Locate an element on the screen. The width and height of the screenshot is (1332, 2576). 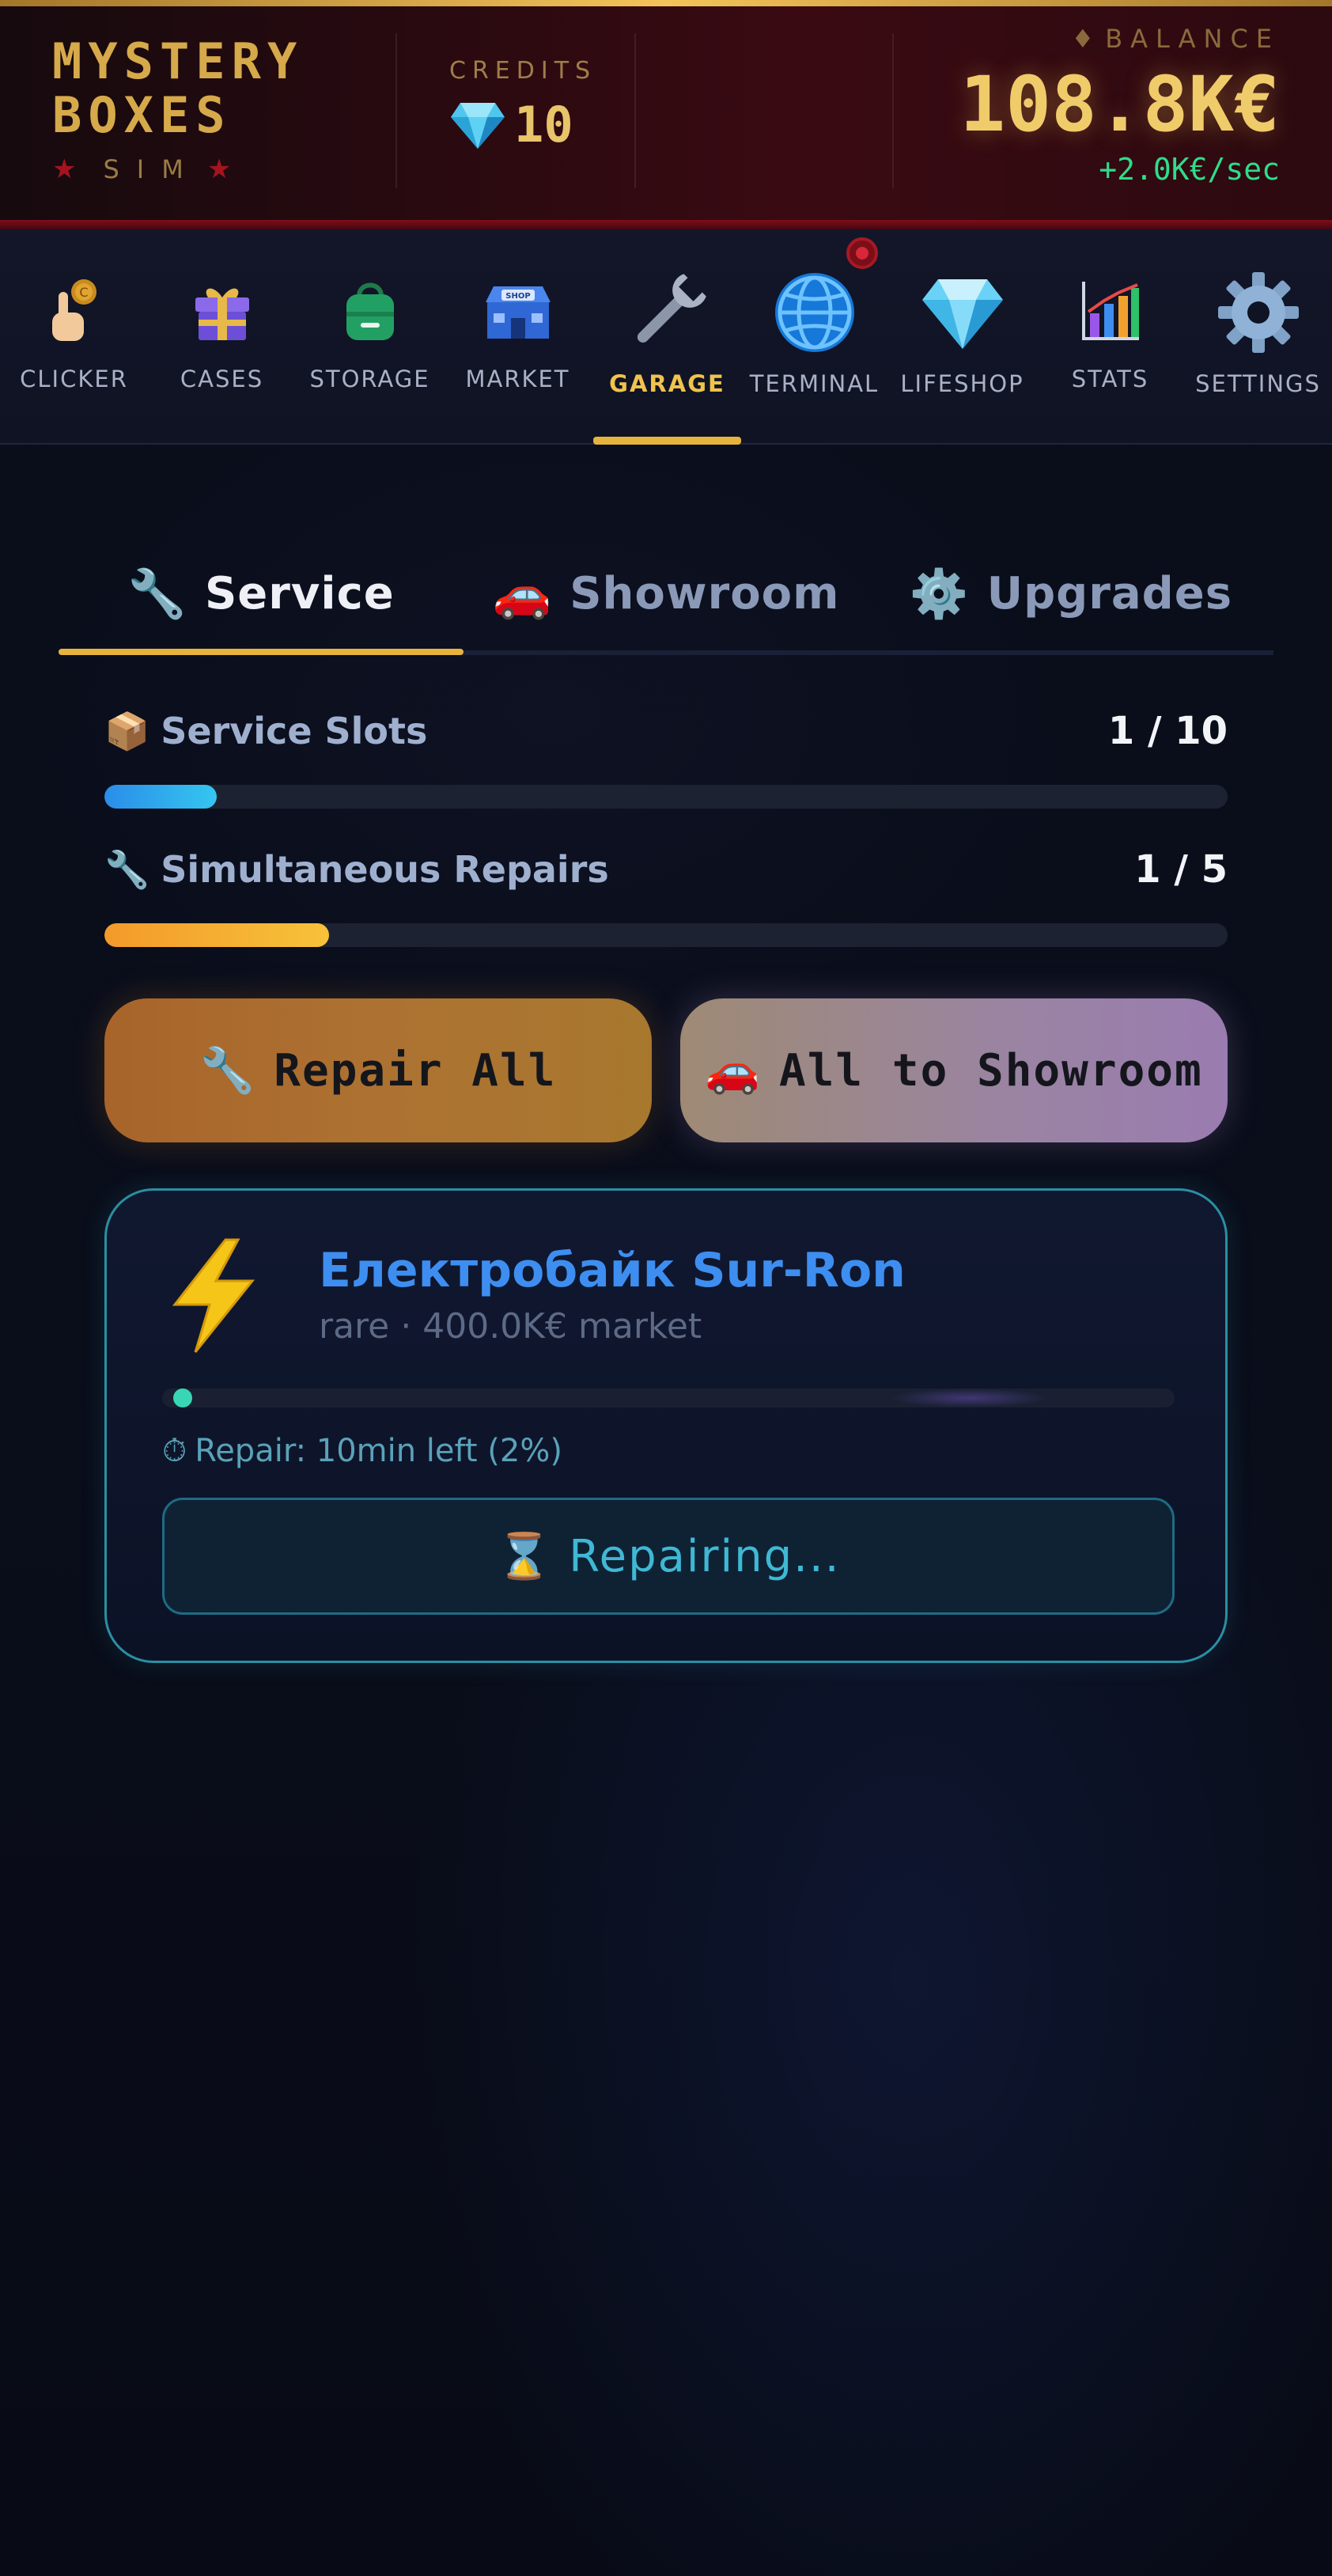
nav-label: SETTINGS is located at coordinates (1258, 383).